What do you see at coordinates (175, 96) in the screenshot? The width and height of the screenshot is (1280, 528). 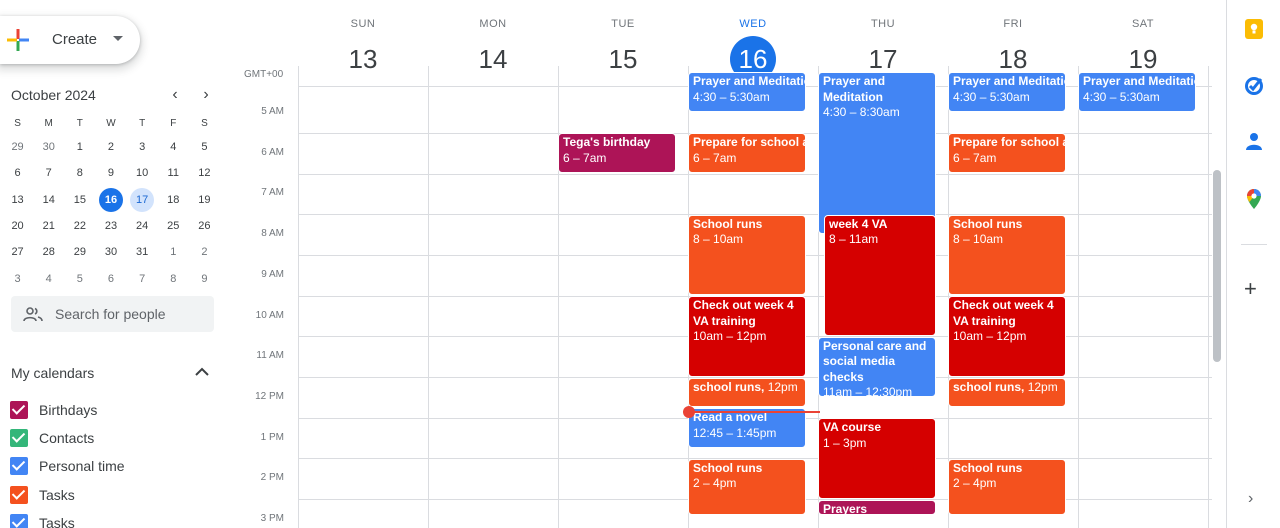 I see `chevron-left-icon: ‹` at bounding box center [175, 96].